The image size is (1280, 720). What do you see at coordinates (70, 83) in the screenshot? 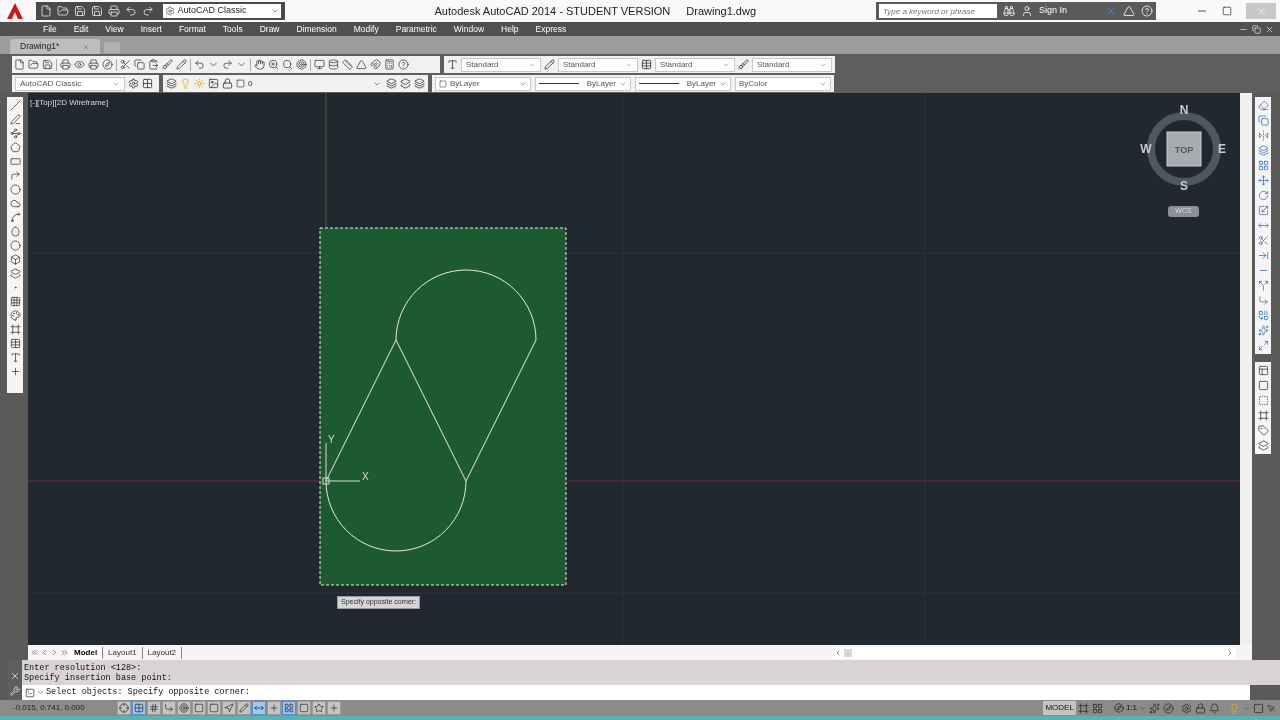
I see `workspace-select: AutoCAD Classic` at bounding box center [70, 83].